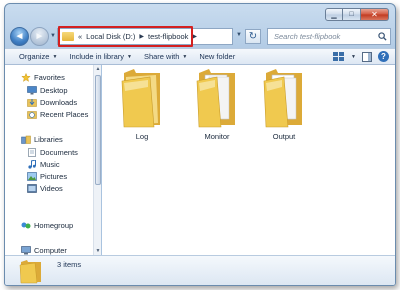 This screenshot has height=290, width=400. What do you see at coordinates (361, 56) in the screenshot?
I see `view-controls: ▼ ?` at bounding box center [361, 56].